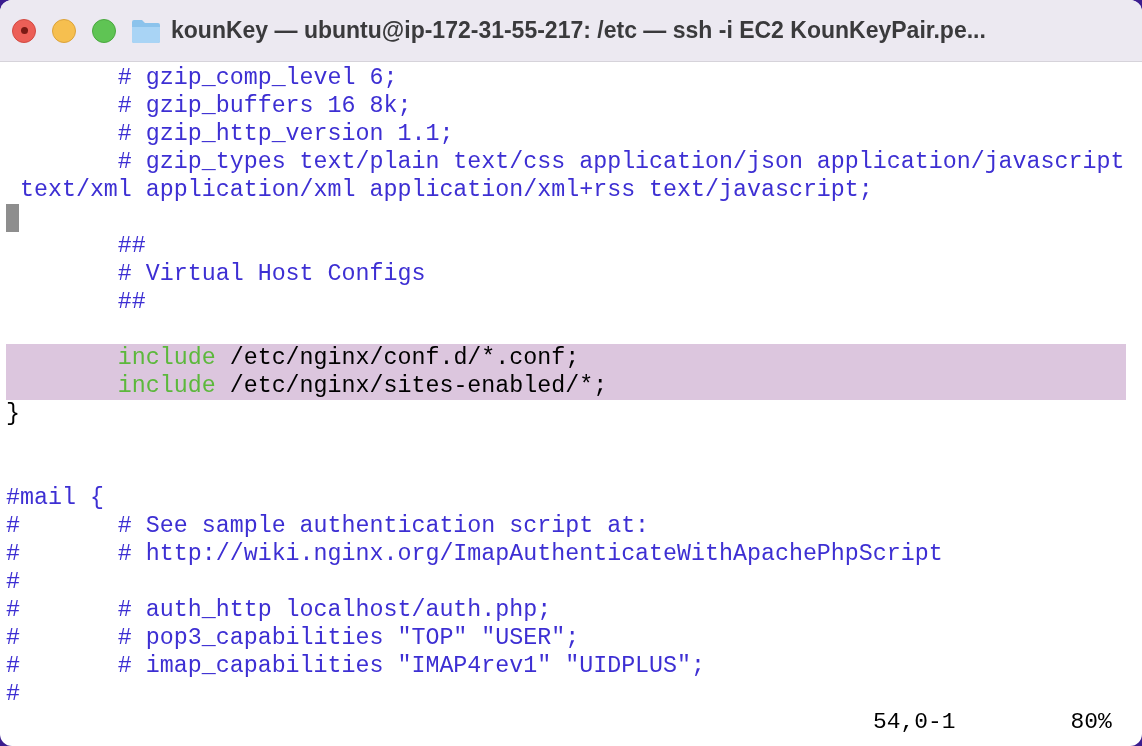  I want to click on code-text: /etc/nginx/conf.d/*.conf;, so click(404, 358).